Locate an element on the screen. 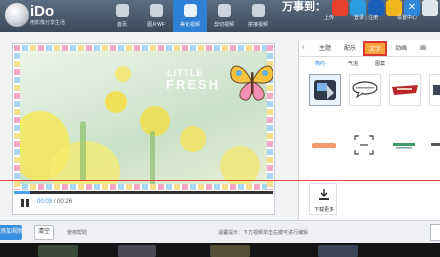  nav-item-label: 美化视频 is located at coordinates (189, 25).